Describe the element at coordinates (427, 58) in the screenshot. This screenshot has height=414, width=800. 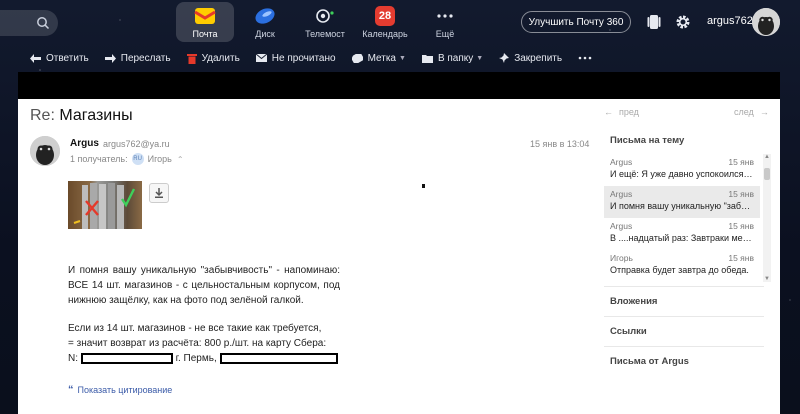
I see `folder-icon` at that location.